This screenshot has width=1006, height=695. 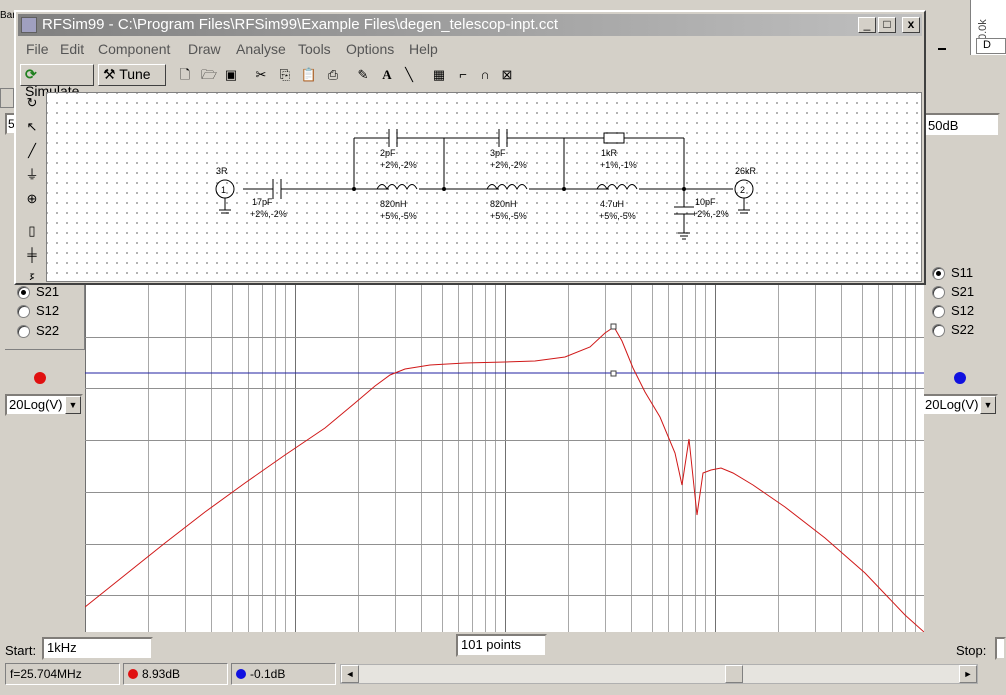 What do you see at coordinates (617, 216) in the screenshot?
I see `l3-tolerance: +5%,-5%` at bounding box center [617, 216].